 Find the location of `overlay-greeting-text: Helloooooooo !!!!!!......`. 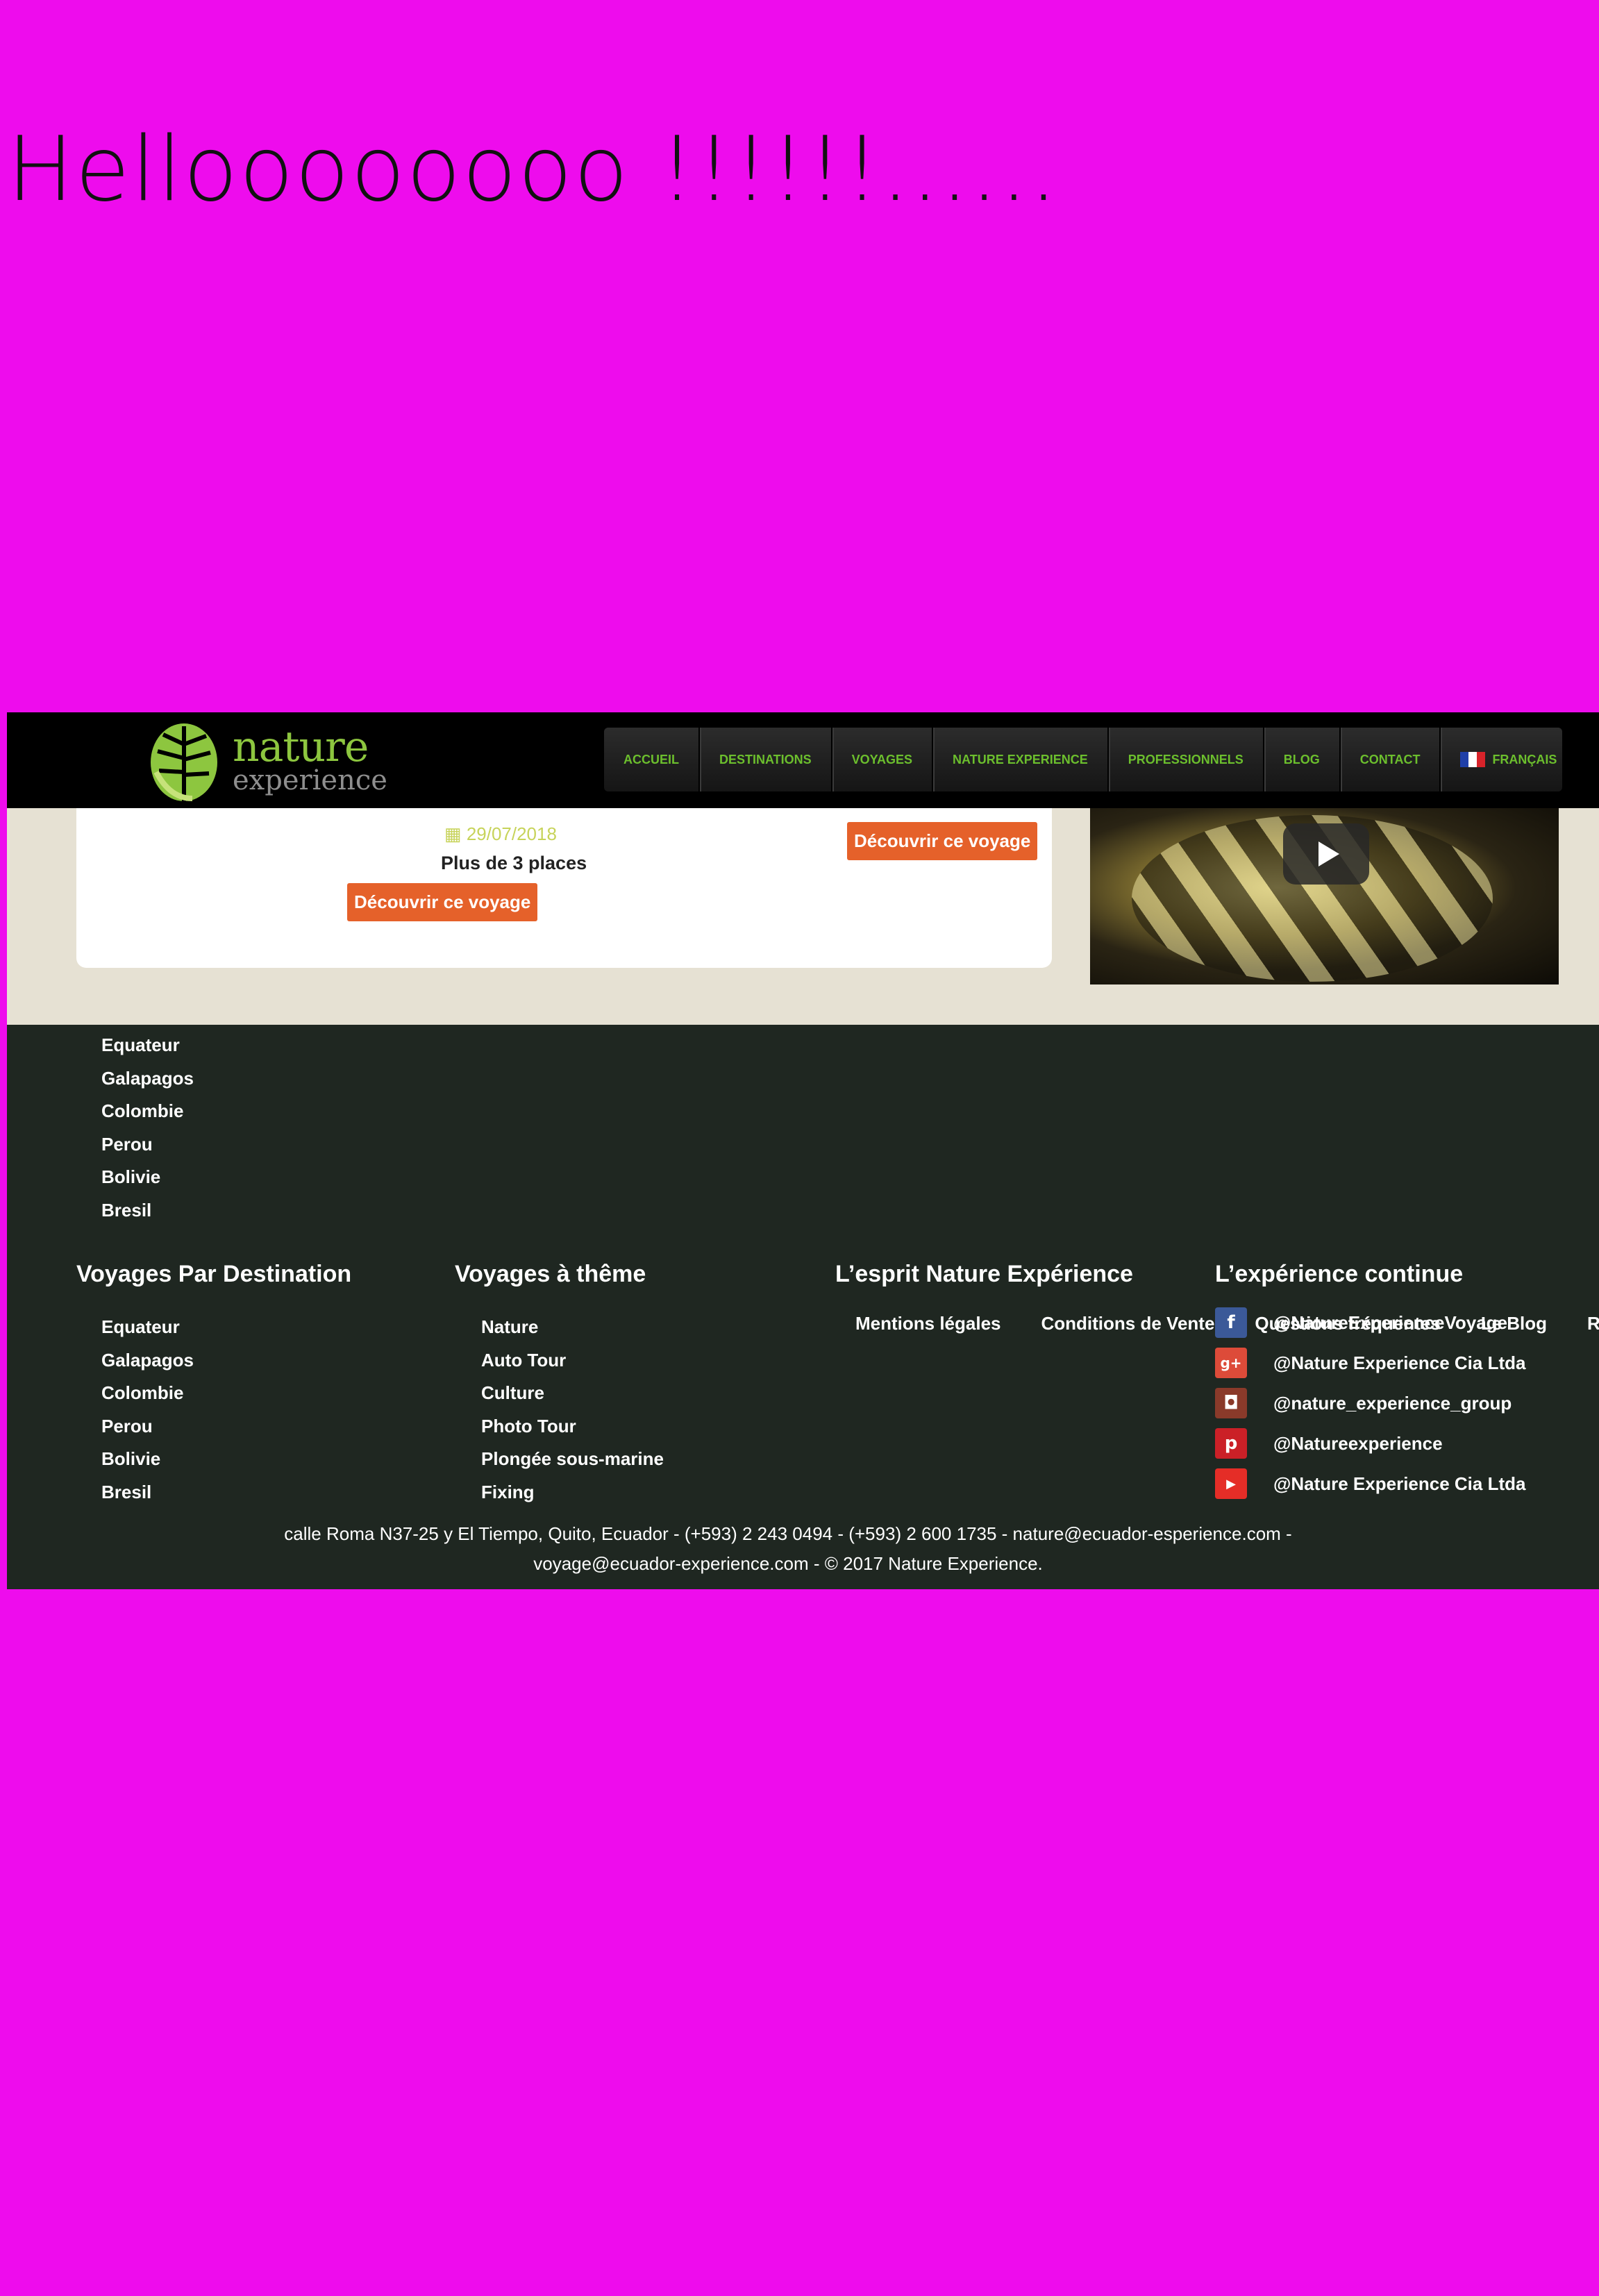

overlay-greeting-text: Helloooooooo !!!!!!...... is located at coordinates (534, 169).